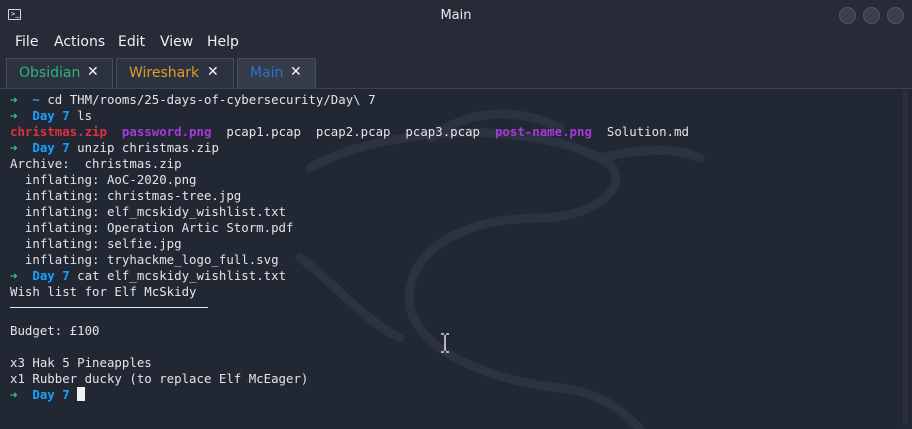 The image size is (912, 429). I want to click on terminal-line: inflating: christmas-tree.jpg, so click(349, 196).